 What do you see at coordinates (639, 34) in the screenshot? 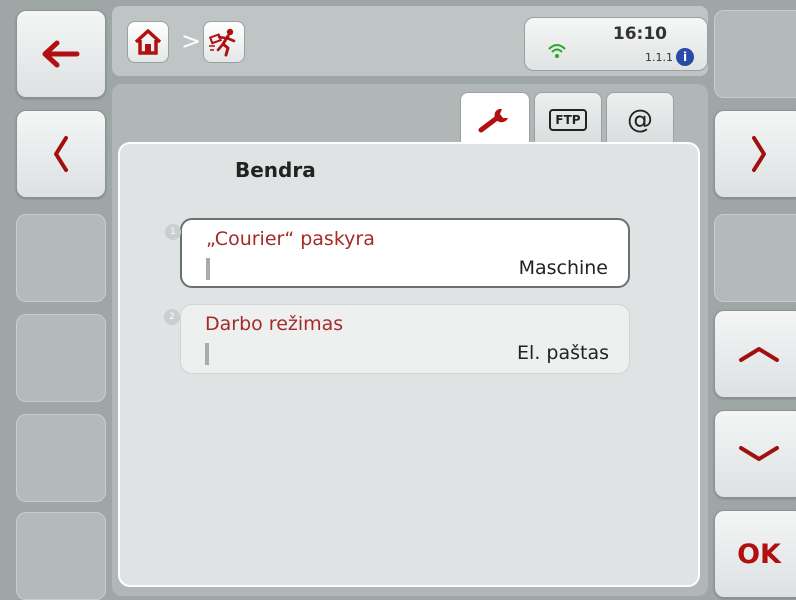
I see `clock-time: 16:10` at bounding box center [639, 34].